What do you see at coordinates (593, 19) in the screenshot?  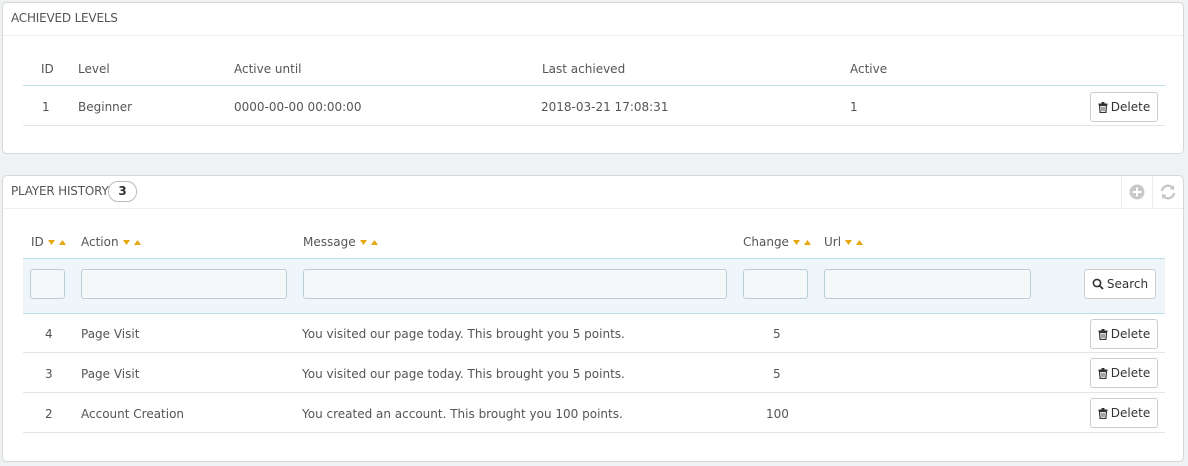 I see `panel-heading: ACHIEVED LEVELS` at bounding box center [593, 19].